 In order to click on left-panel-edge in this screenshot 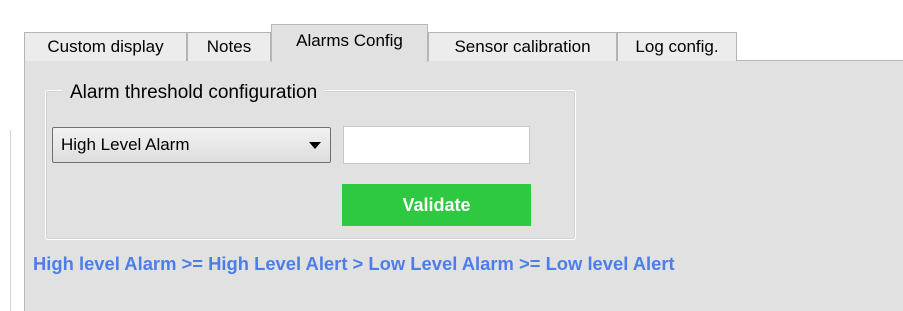, I will do `click(10, 220)`.